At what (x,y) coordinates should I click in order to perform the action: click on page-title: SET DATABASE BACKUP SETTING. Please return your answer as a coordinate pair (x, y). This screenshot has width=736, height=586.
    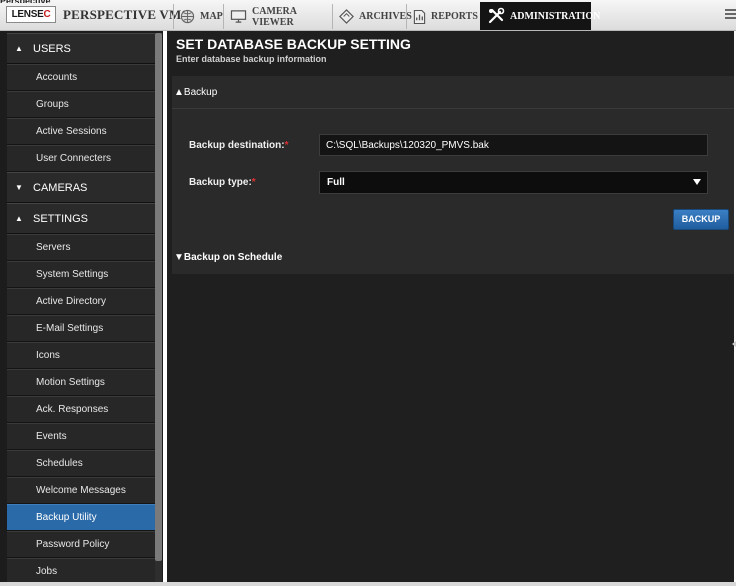
    Looking at the image, I should click on (293, 44).